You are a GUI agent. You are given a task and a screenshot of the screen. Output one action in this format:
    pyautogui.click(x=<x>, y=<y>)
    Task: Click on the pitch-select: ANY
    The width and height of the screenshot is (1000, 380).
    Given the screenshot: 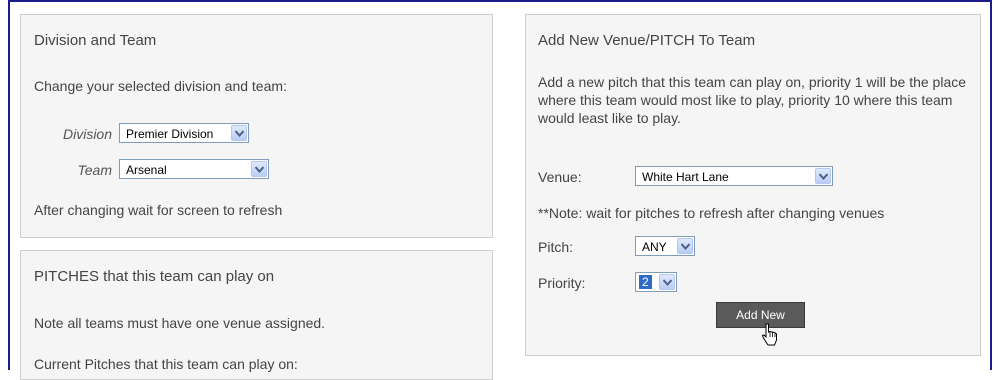 What is the action you would take?
    pyautogui.click(x=665, y=246)
    